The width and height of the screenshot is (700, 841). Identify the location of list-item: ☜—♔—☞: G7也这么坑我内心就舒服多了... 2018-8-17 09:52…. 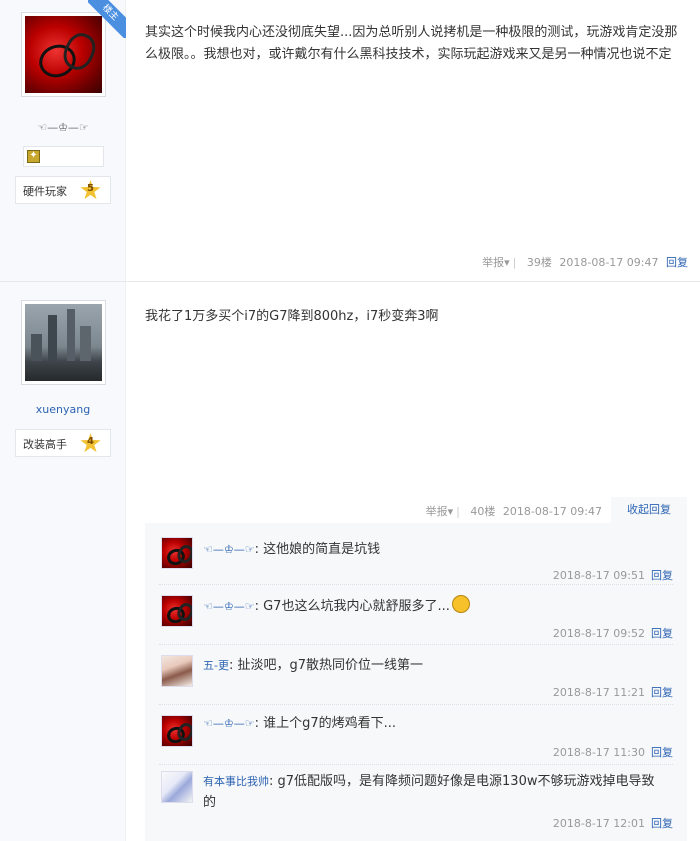
(416, 616).